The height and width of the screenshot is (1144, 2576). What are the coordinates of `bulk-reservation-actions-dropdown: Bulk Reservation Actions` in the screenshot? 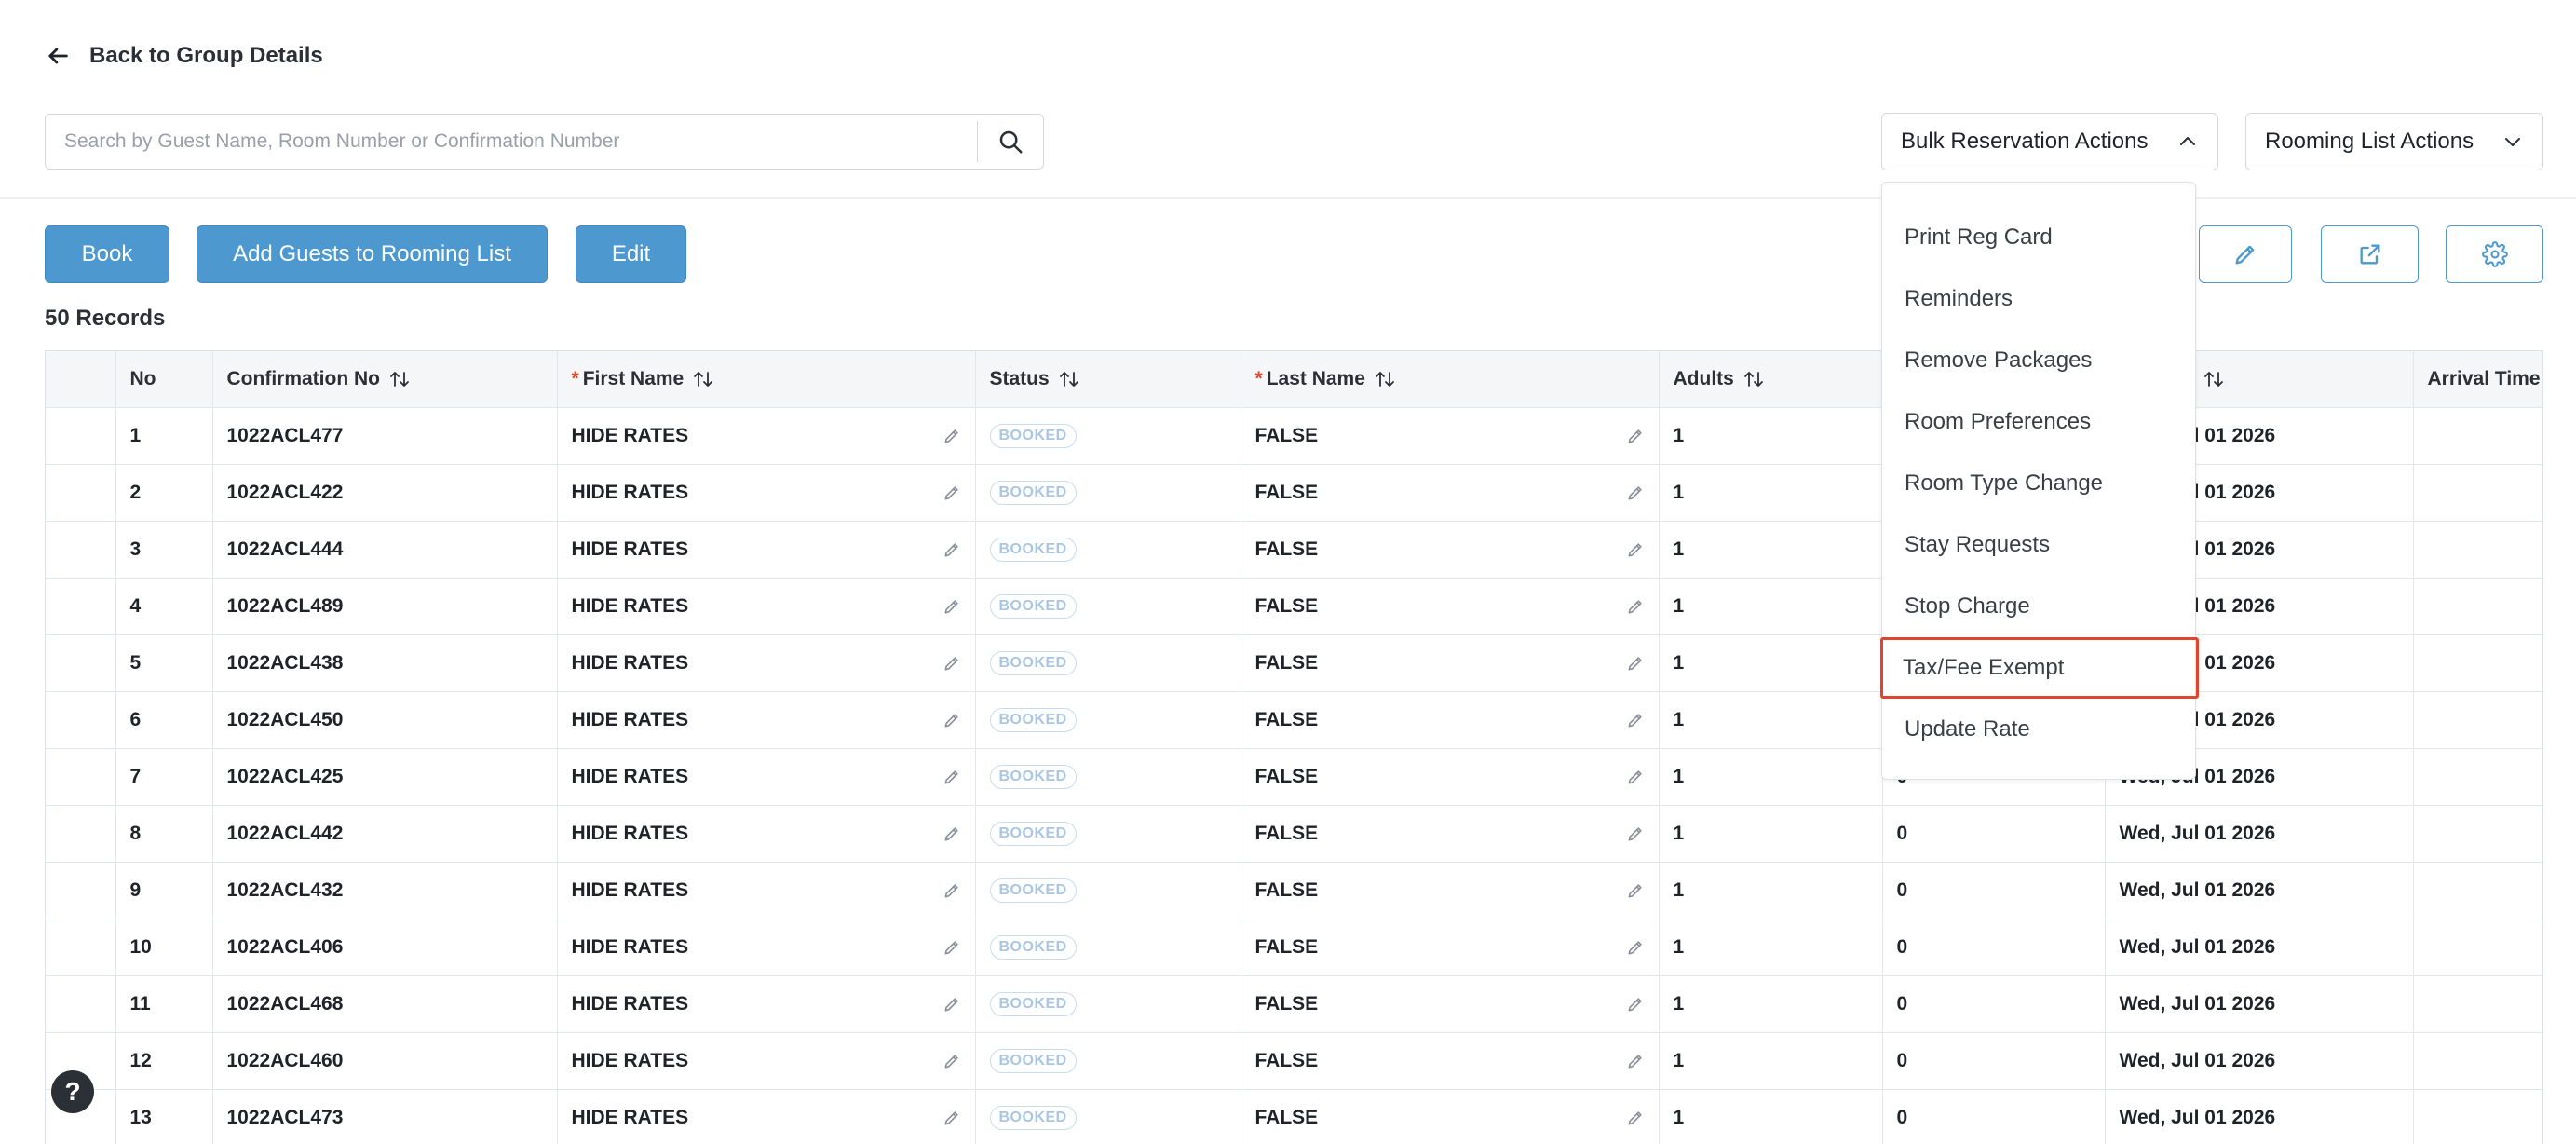 It's located at (2049, 141).